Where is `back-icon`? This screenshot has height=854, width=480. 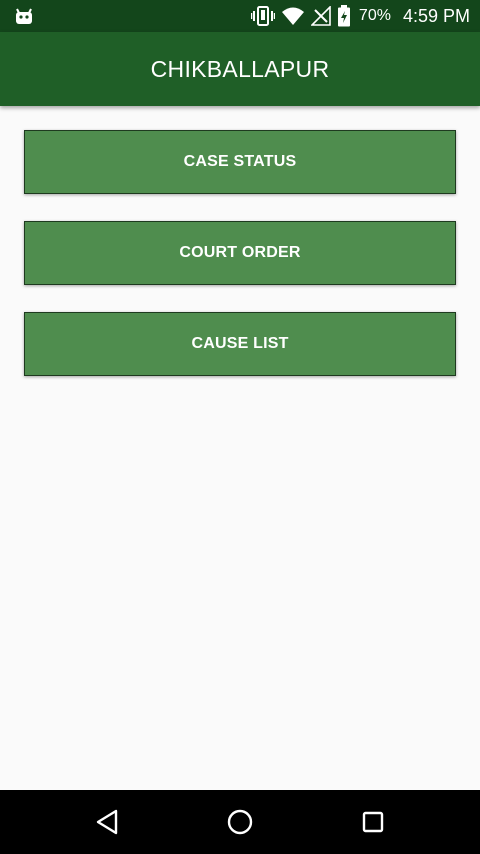 back-icon is located at coordinates (107, 822).